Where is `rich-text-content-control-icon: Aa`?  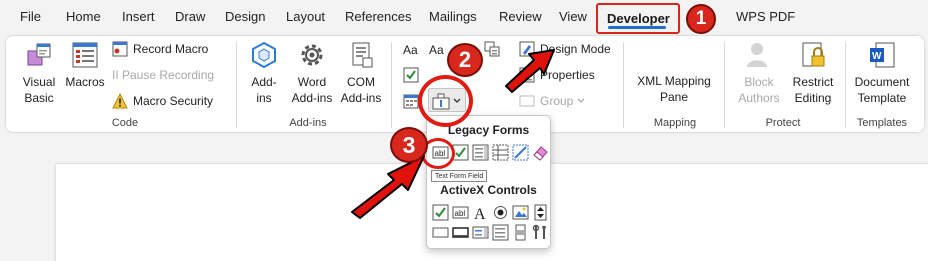 rich-text-content-control-icon: Aa is located at coordinates (412, 49).